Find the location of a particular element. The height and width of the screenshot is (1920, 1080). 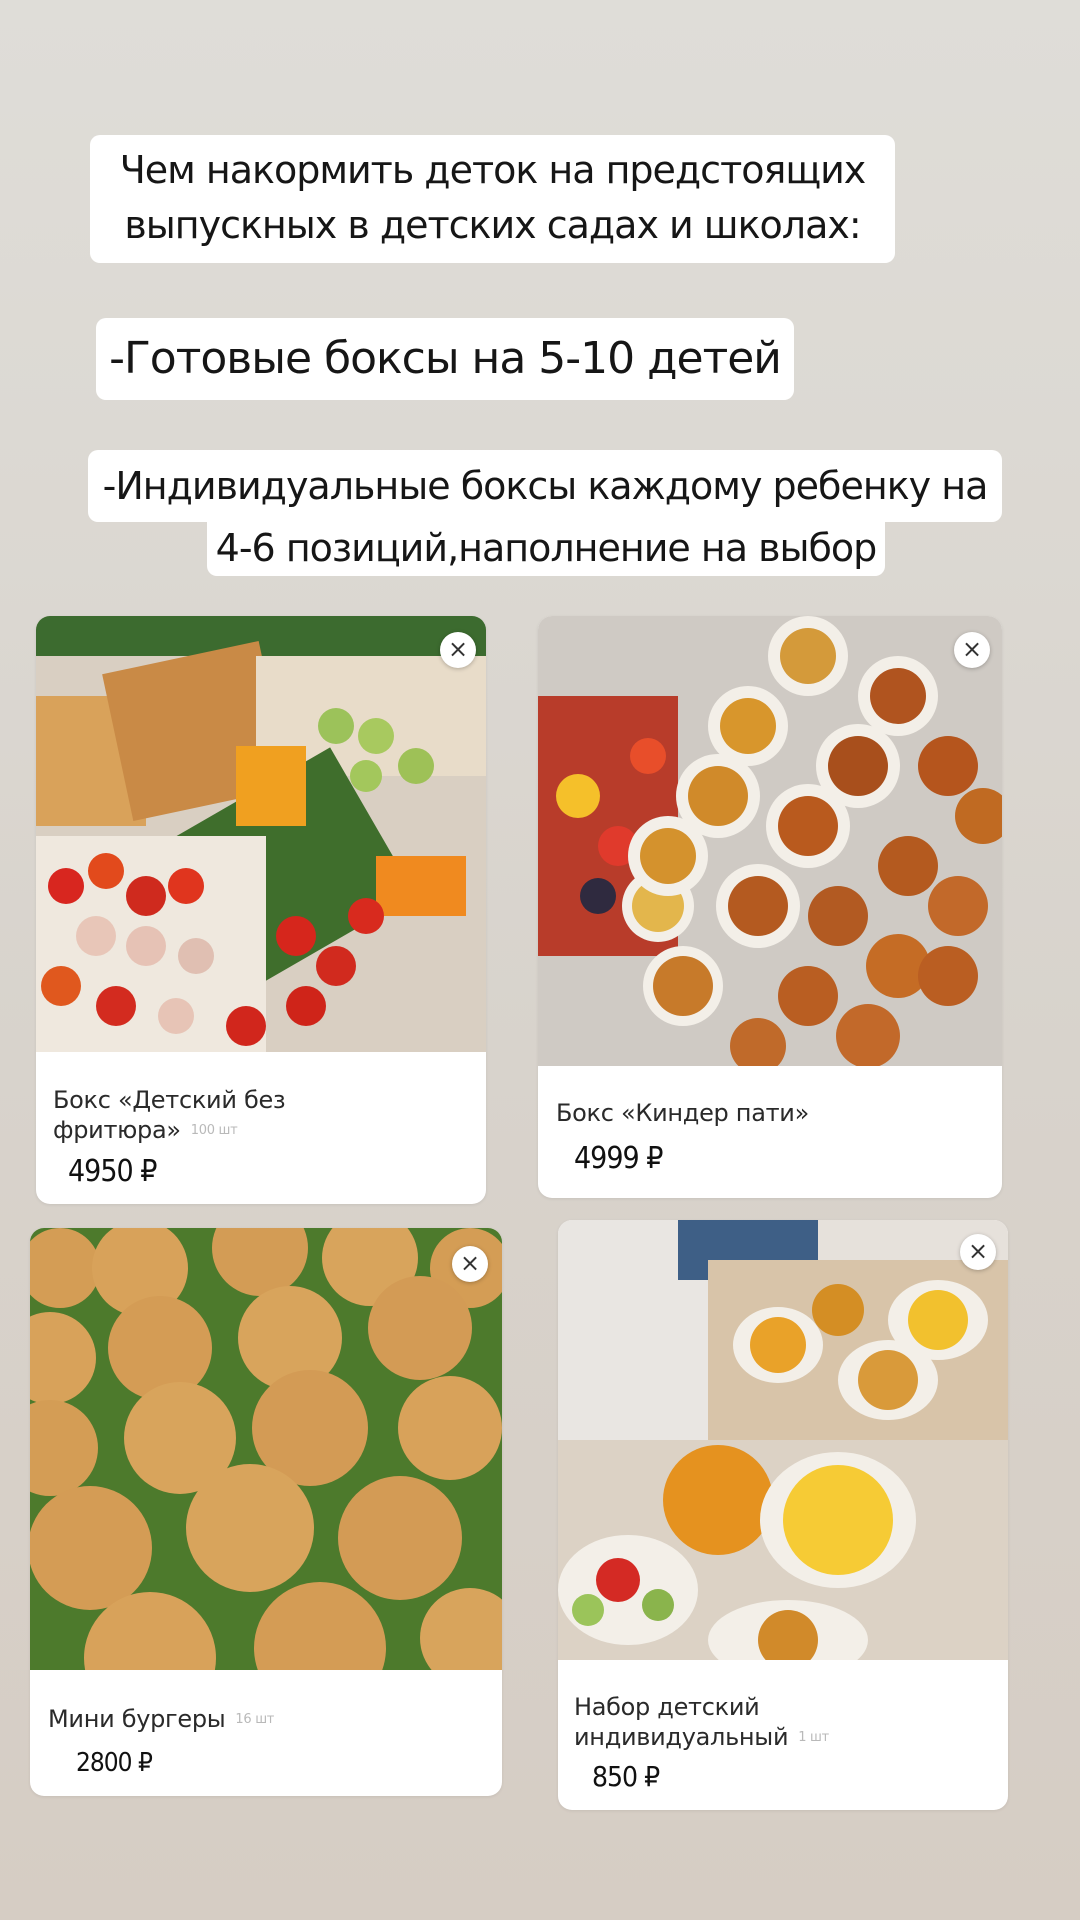

product-title: Бокс «Детский без фритюра» 100 шт is located at coordinates (169, 1115).